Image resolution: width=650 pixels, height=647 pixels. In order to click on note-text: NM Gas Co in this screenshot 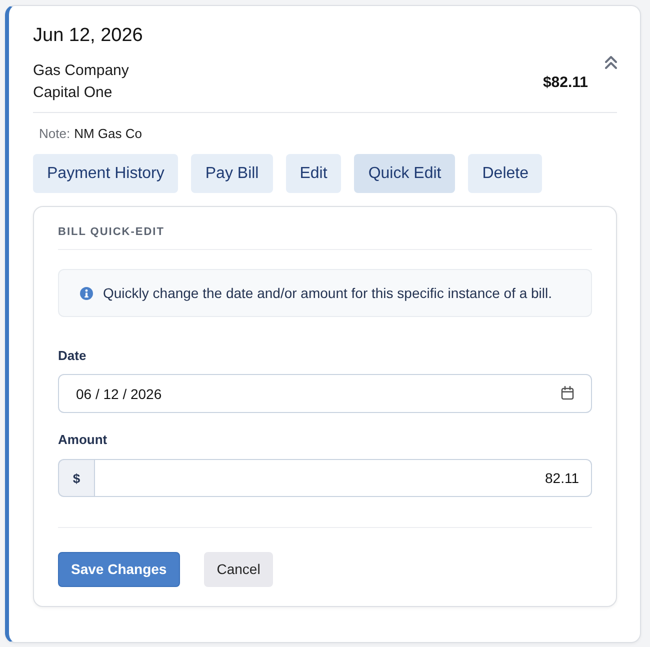, I will do `click(108, 134)`.